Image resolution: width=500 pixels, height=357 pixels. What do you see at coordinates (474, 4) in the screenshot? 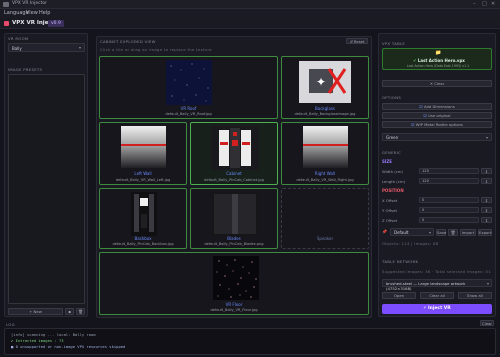
I see `minimize-icon: –` at bounding box center [474, 4].